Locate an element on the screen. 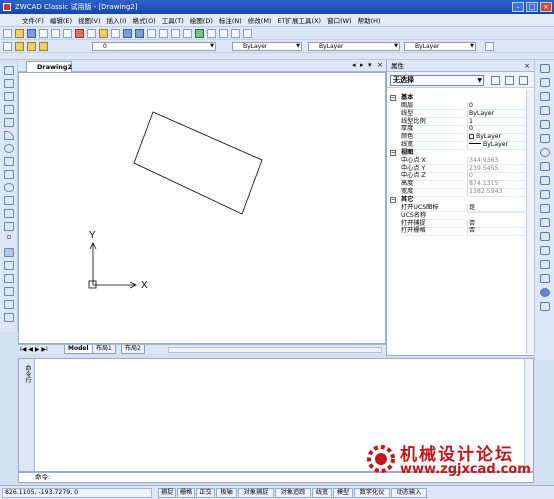 The width and height of the screenshot is (554, 499). layer-manager-icon is located at coordinates (7, 46).